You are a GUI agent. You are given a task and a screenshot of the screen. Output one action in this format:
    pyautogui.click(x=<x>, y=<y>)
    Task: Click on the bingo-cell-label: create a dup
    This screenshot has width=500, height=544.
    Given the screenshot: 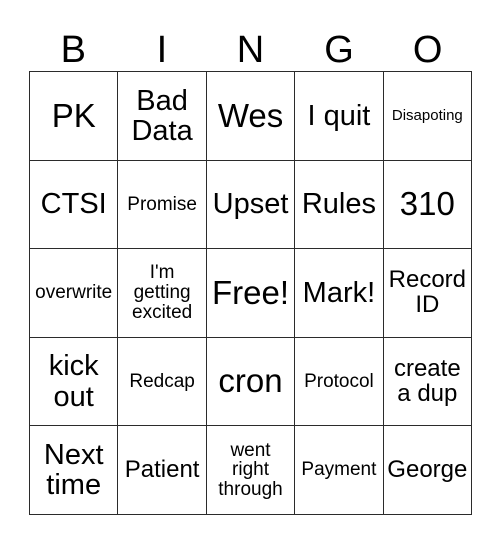 What is the action you would take?
    pyautogui.click(x=427, y=380)
    